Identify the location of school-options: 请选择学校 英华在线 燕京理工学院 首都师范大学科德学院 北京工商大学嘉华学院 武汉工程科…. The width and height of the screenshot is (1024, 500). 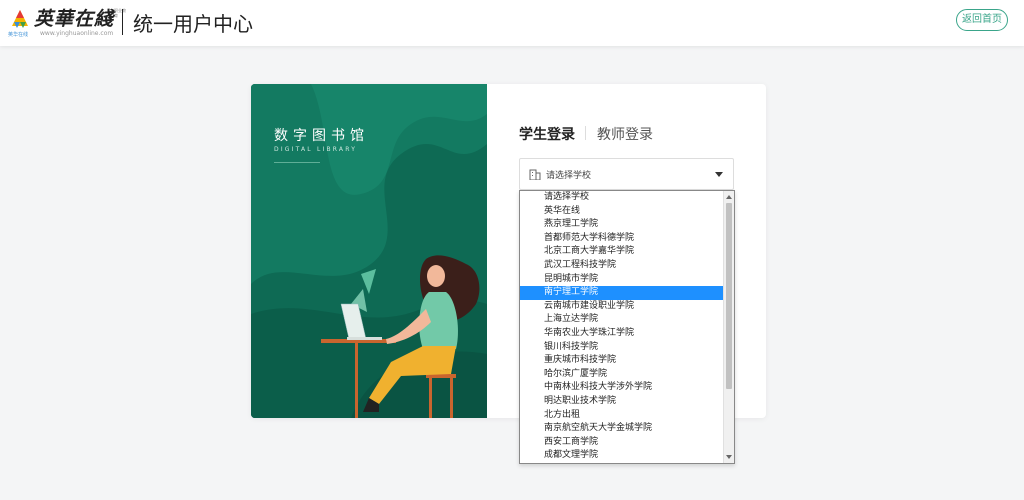
(622, 327).